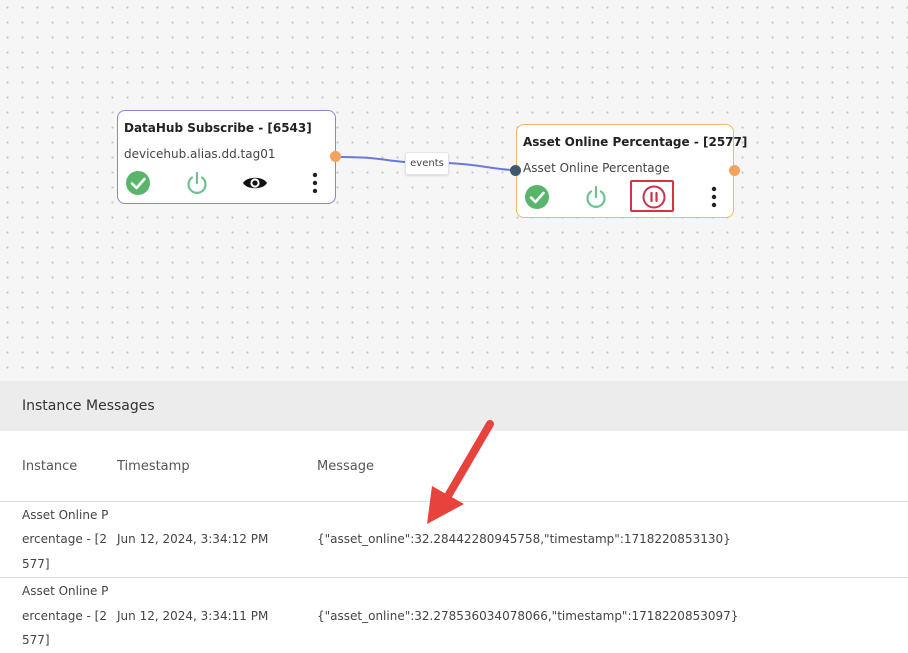  Describe the element at coordinates (454, 406) in the screenshot. I see `panel-header: Instance Messages` at that location.